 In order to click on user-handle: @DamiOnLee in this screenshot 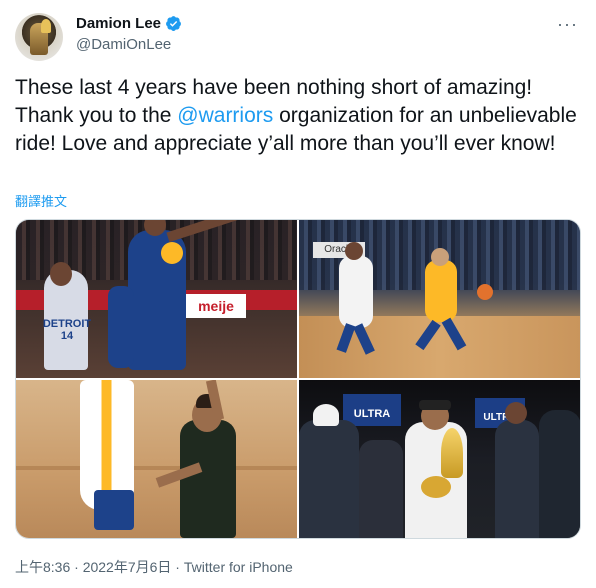, I will do `click(123, 44)`.